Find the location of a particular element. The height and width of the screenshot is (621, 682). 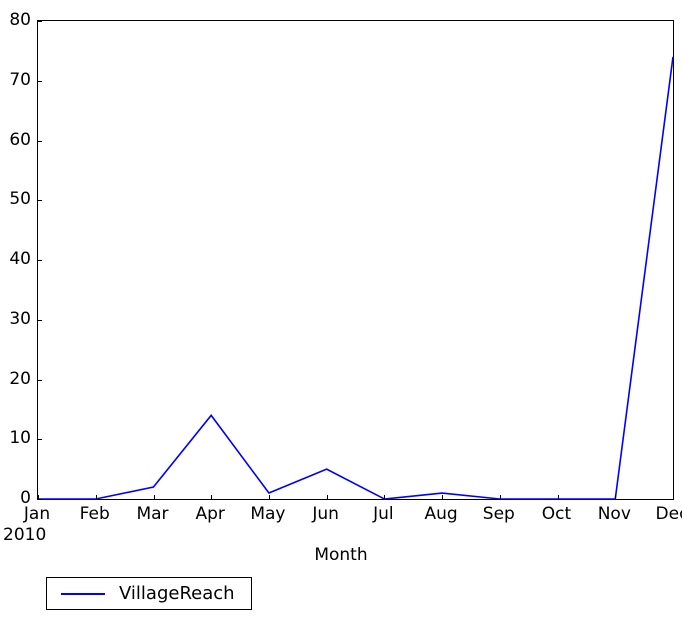

chart-legend: VillageReach is located at coordinates (149, 593).